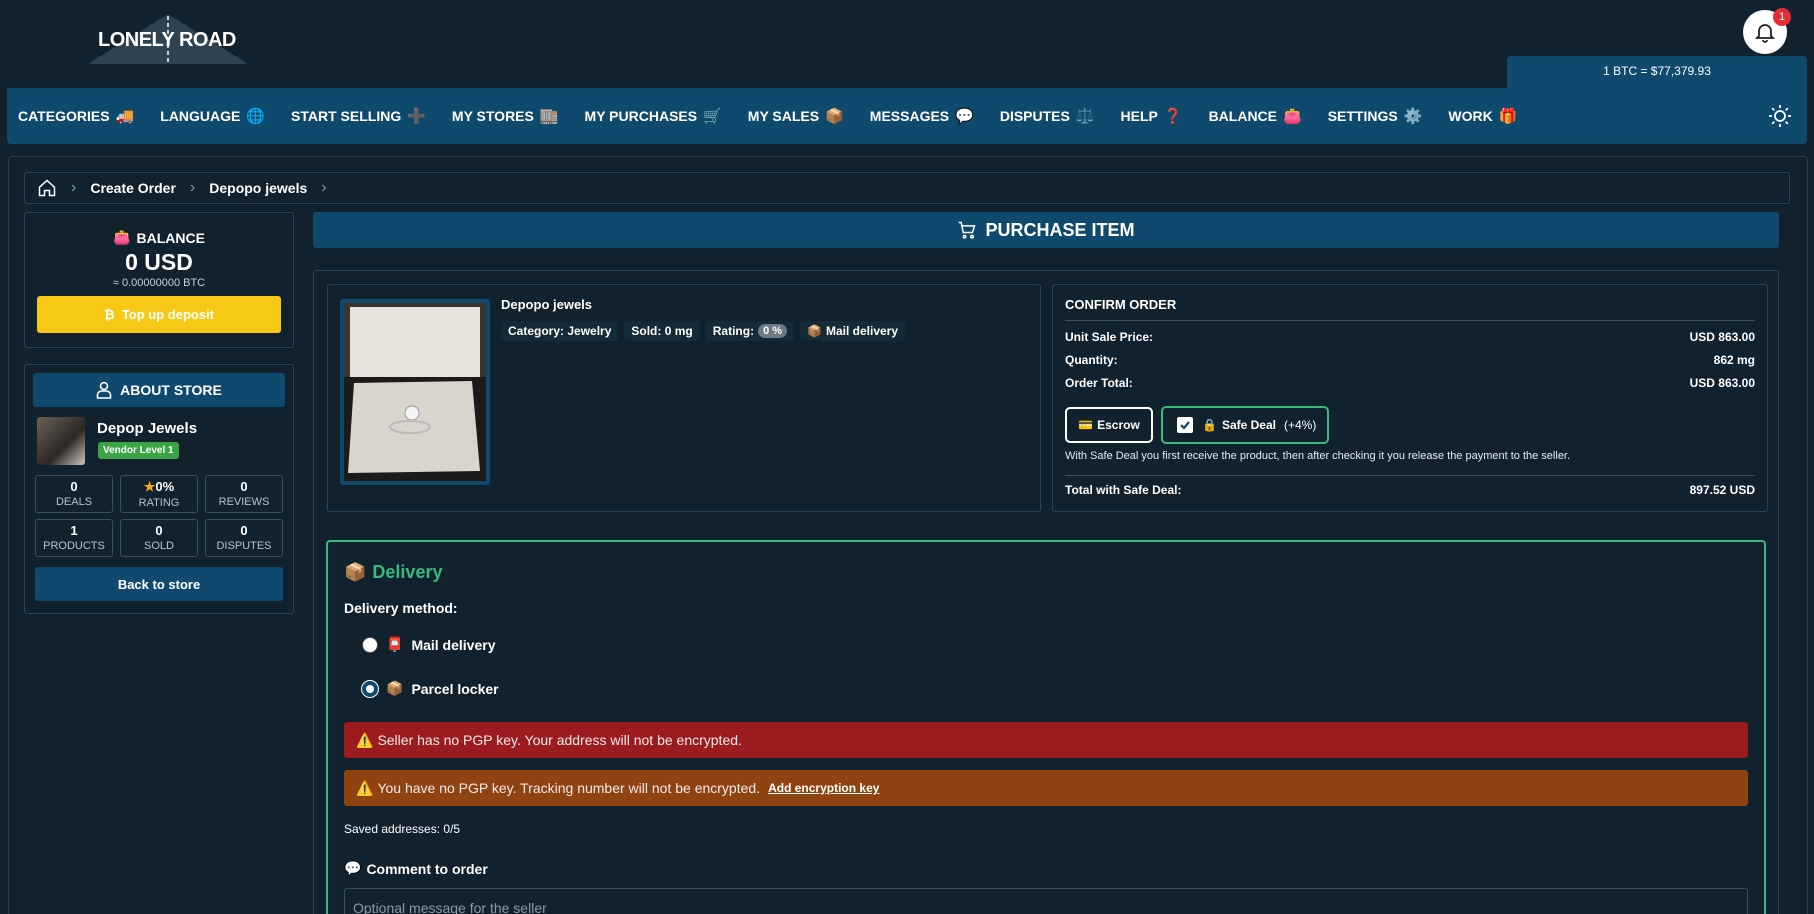 Image resolution: width=1814 pixels, height=914 pixels. I want to click on add-encryption-key-link: Add encryption key, so click(823, 788).